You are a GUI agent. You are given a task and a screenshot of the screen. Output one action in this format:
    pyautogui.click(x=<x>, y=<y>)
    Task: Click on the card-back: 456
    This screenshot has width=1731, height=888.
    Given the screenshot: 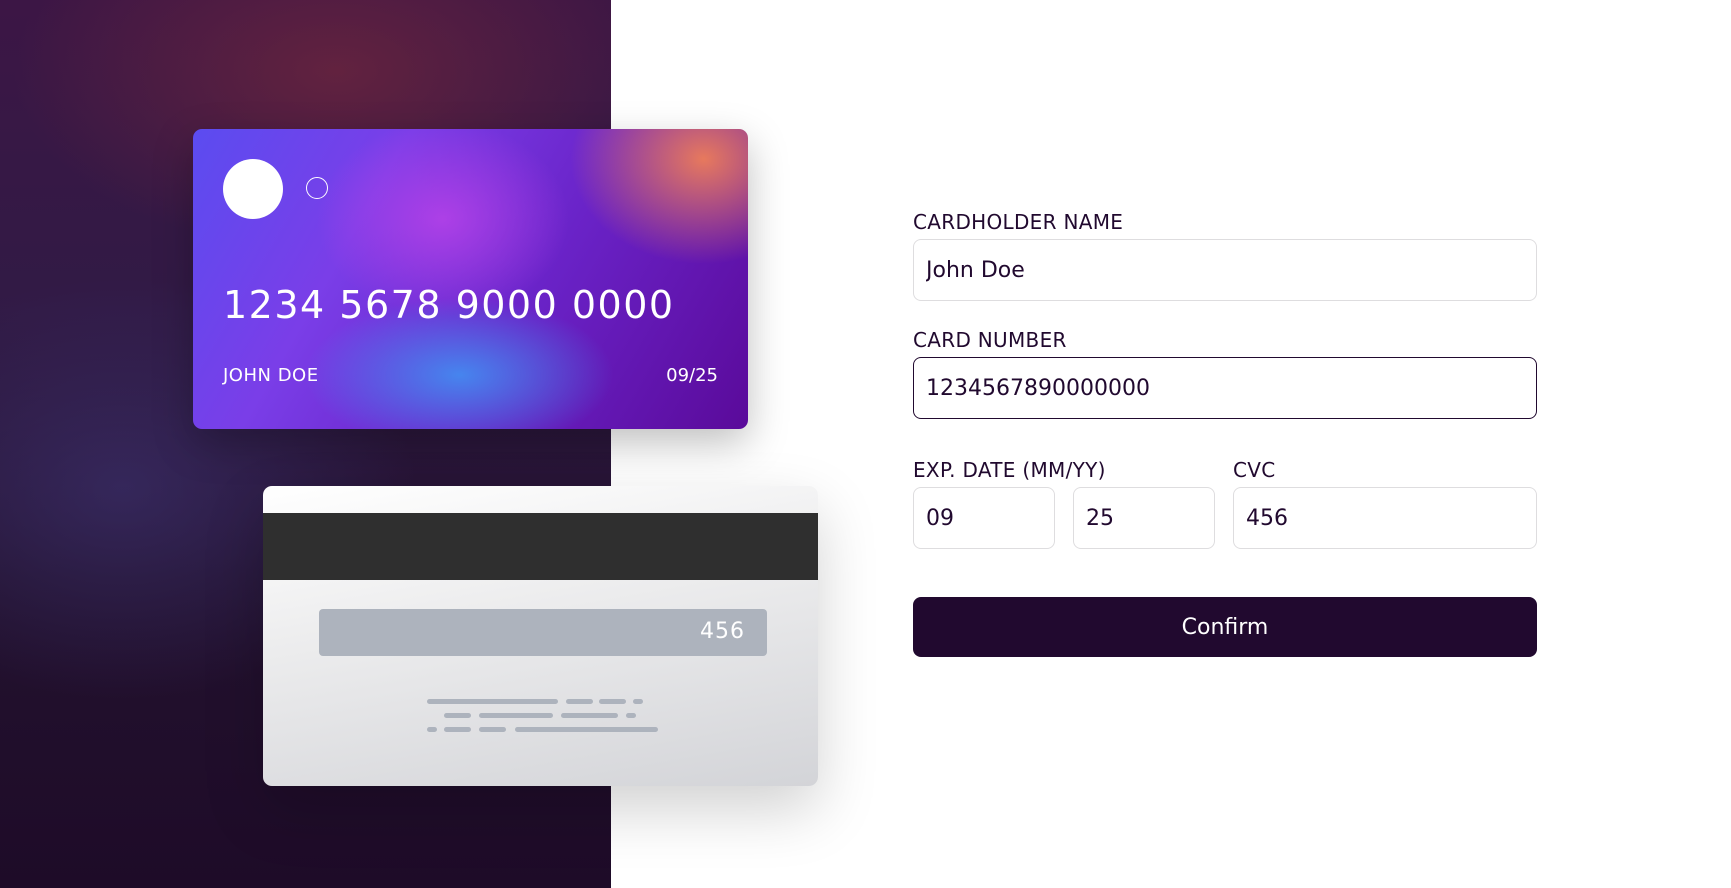 What is the action you would take?
    pyautogui.click(x=540, y=636)
    